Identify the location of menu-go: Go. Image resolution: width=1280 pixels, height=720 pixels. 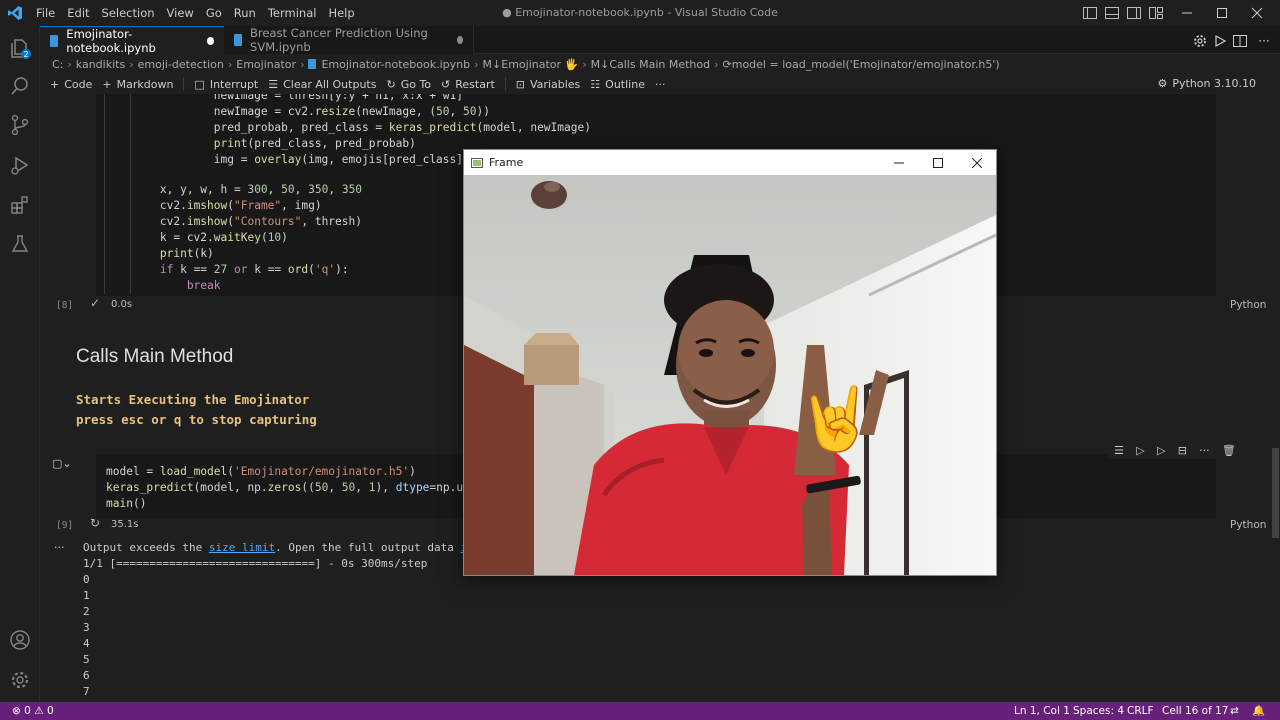
(214, 13).